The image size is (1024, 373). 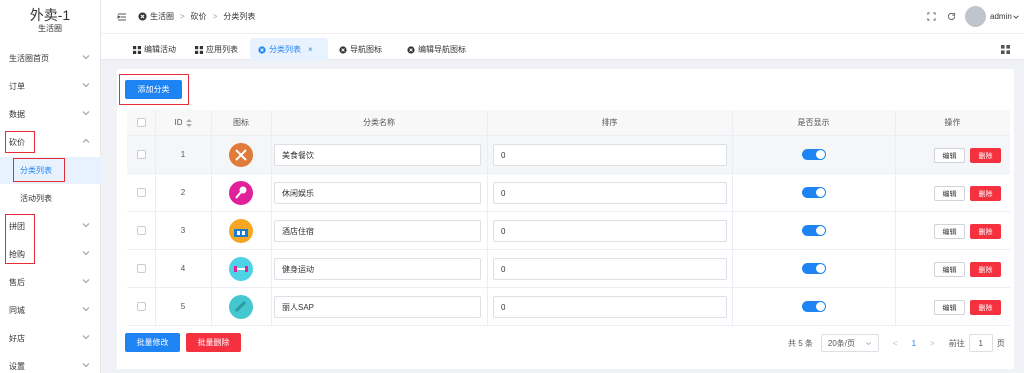 I want to click on page-size-value: 20条/页, so click(x=841, y=343).